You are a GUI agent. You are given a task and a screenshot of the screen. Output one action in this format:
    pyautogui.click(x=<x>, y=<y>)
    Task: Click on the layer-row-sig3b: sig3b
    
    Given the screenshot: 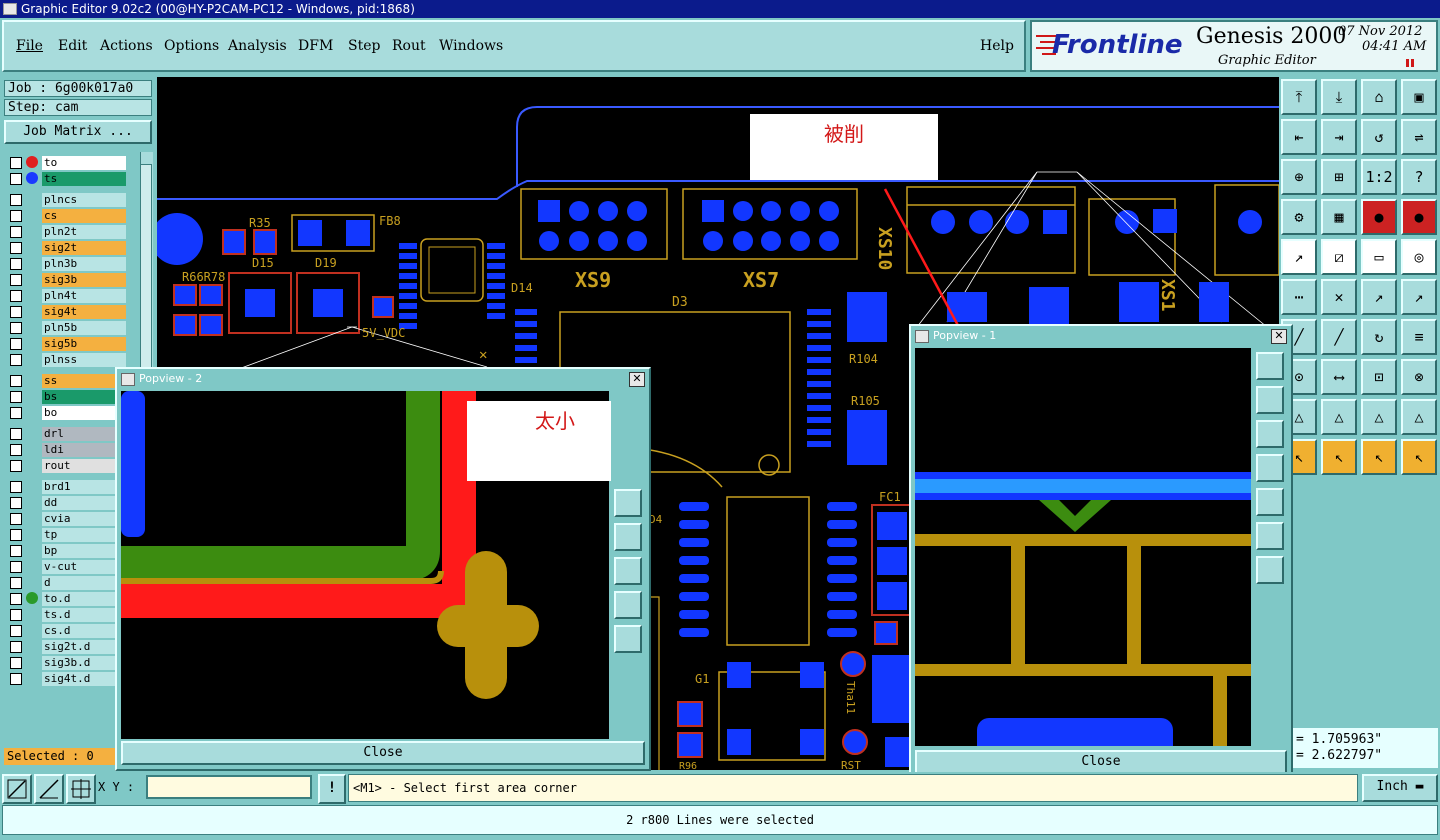 What is the action you would take?
    pyautogui.click(x=68, y=280)
    